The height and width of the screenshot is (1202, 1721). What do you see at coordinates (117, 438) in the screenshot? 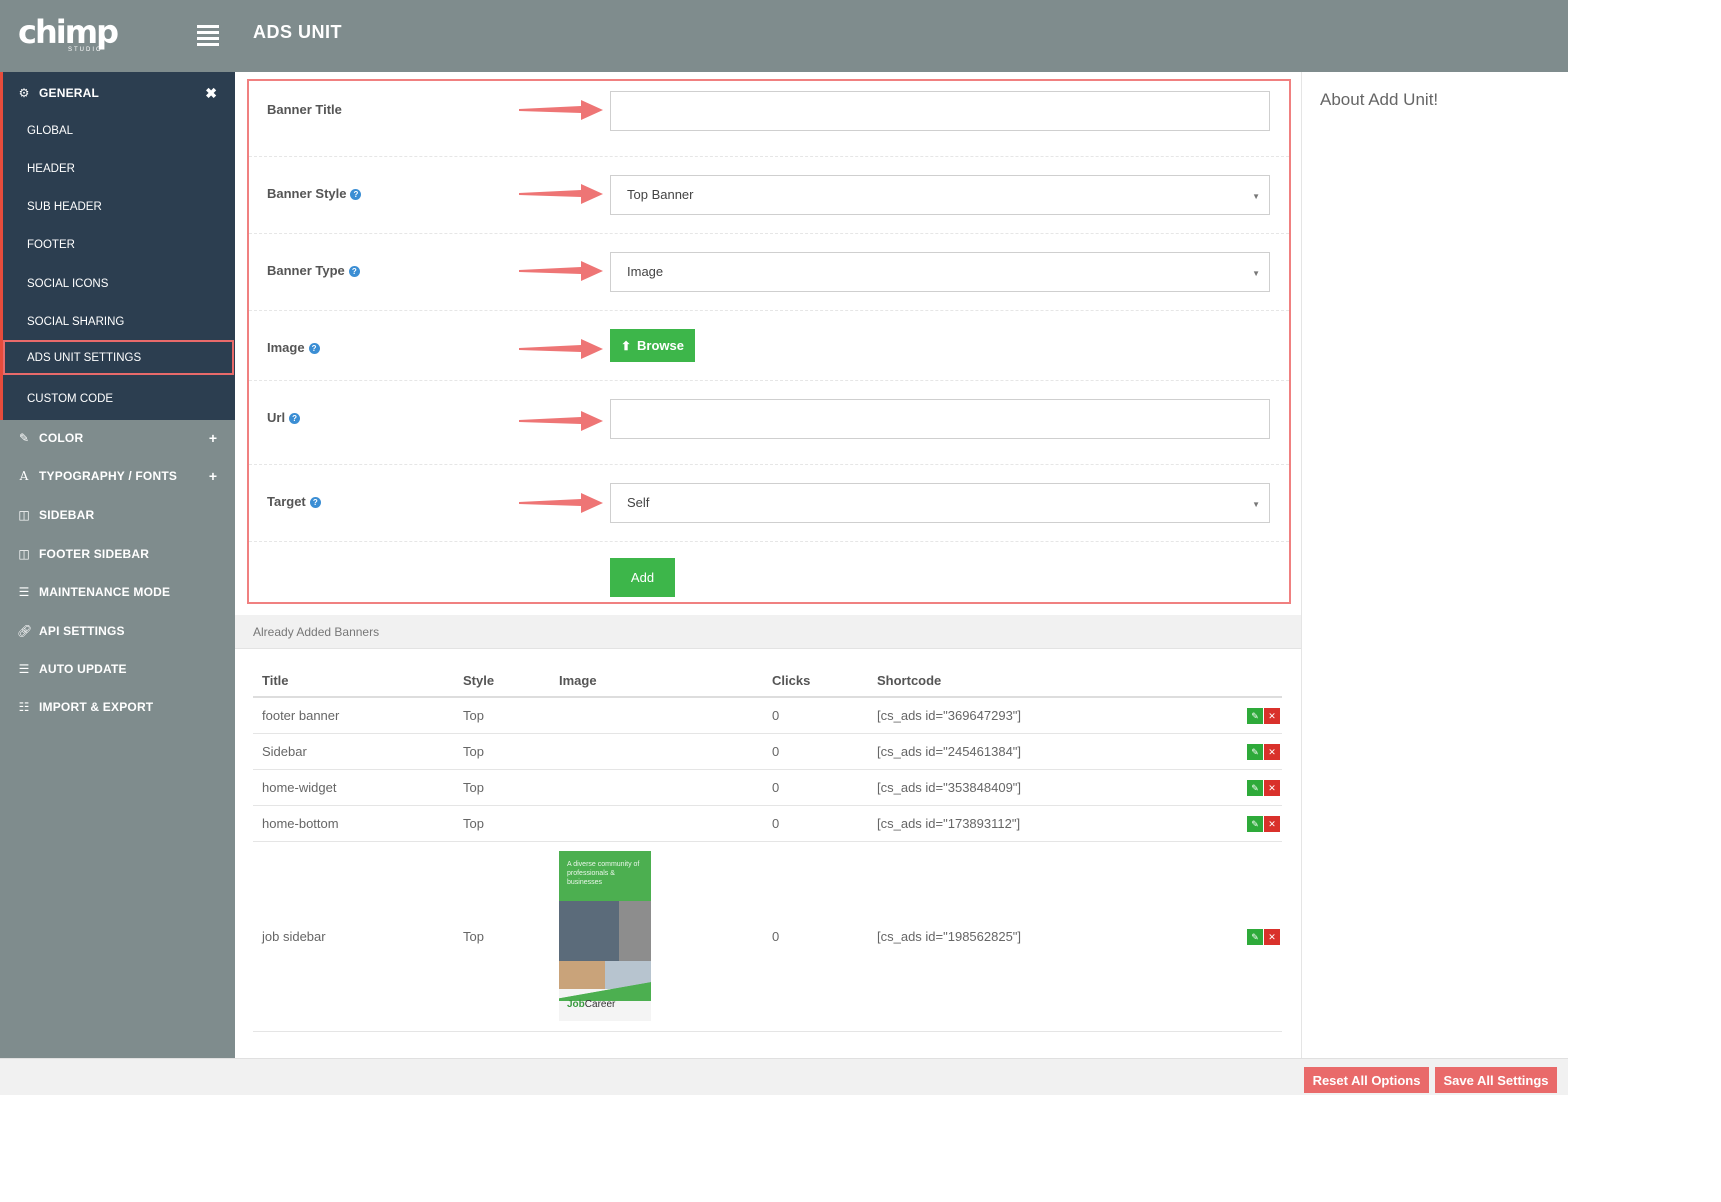
I see `sidebar-item-color: ✎ COLOR +` at bounding box center [117, 438].